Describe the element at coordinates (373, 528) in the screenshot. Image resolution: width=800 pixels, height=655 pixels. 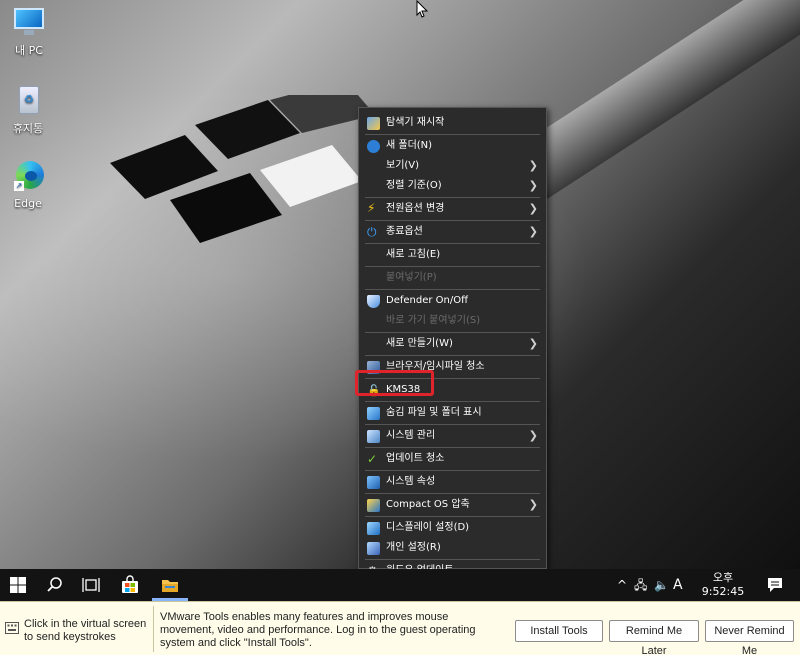
I see `display-icon` at that location.